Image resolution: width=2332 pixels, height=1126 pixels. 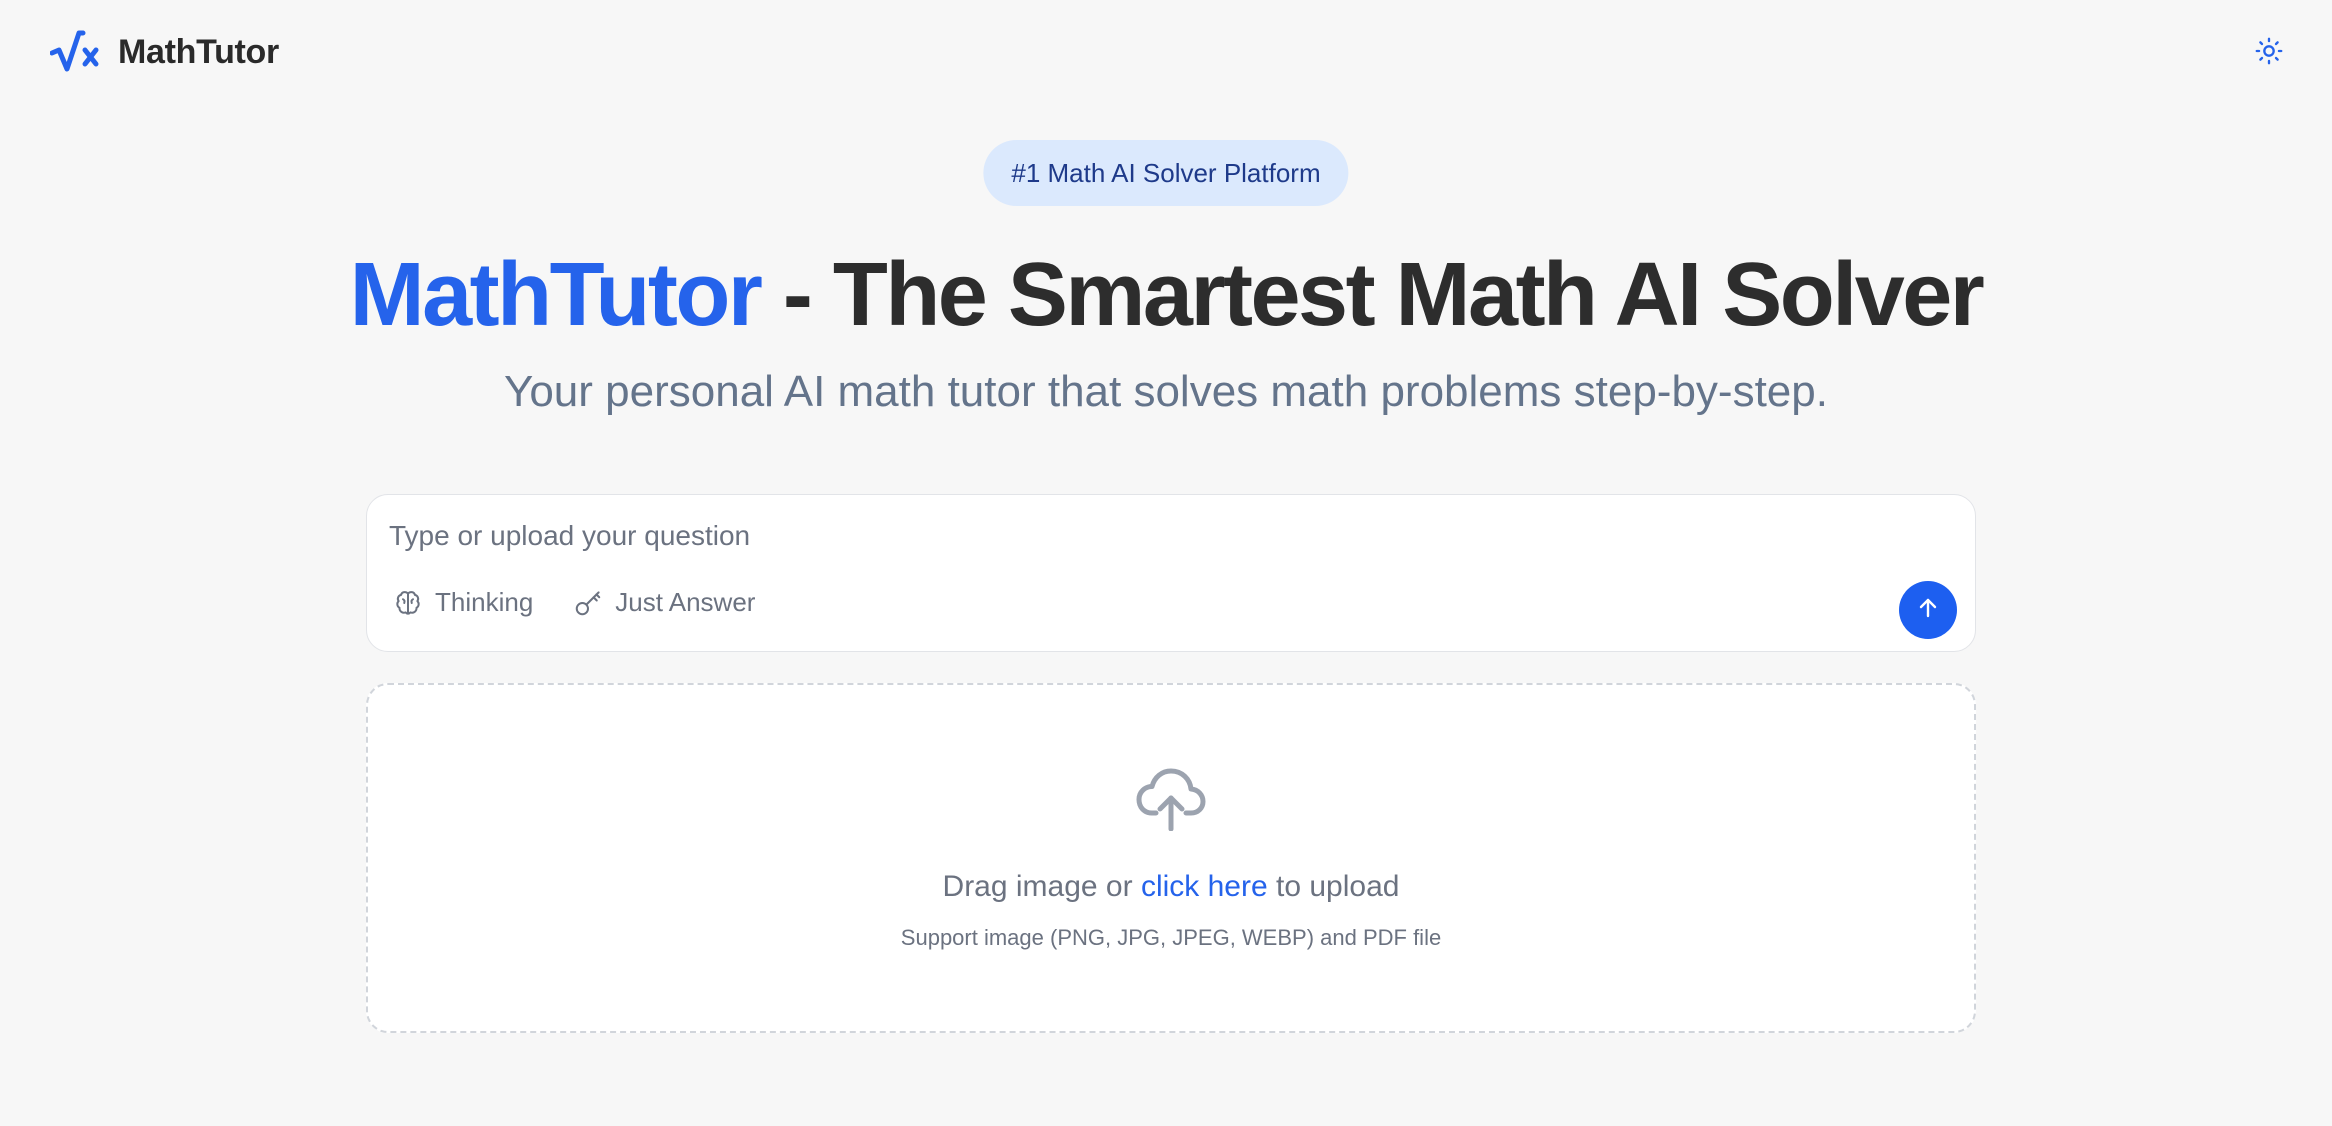 I want to click on upload-instruction: Drag image or click here to upload, so click(x=1171, y=887).